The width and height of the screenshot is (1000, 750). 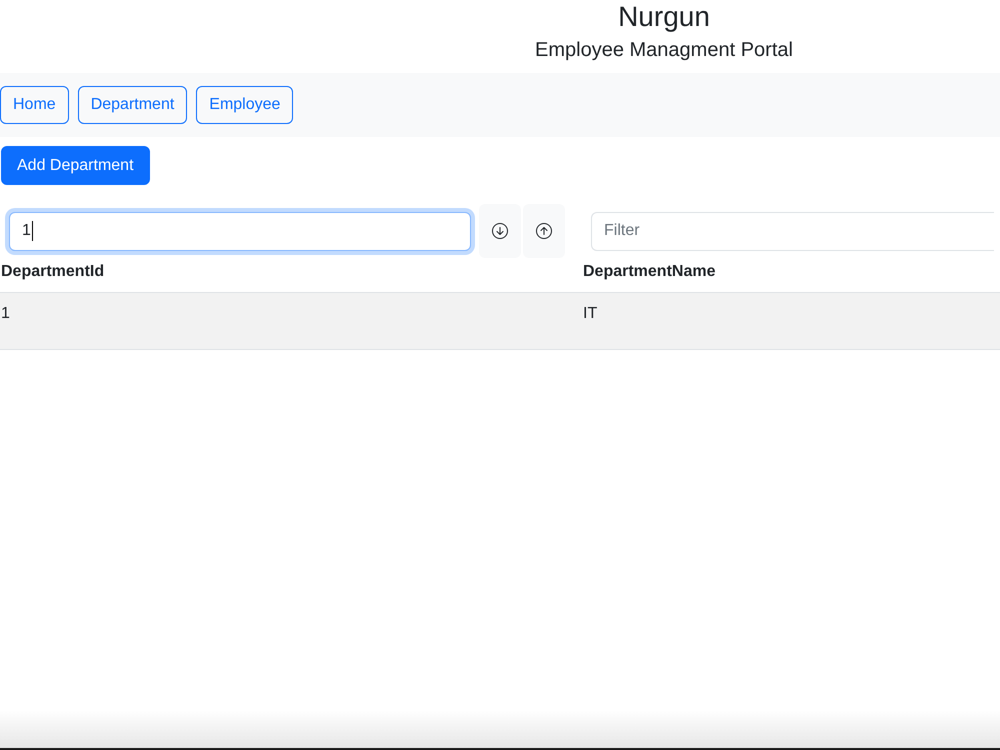 I want to click on search-field: 1, so click(x=240, y=231).